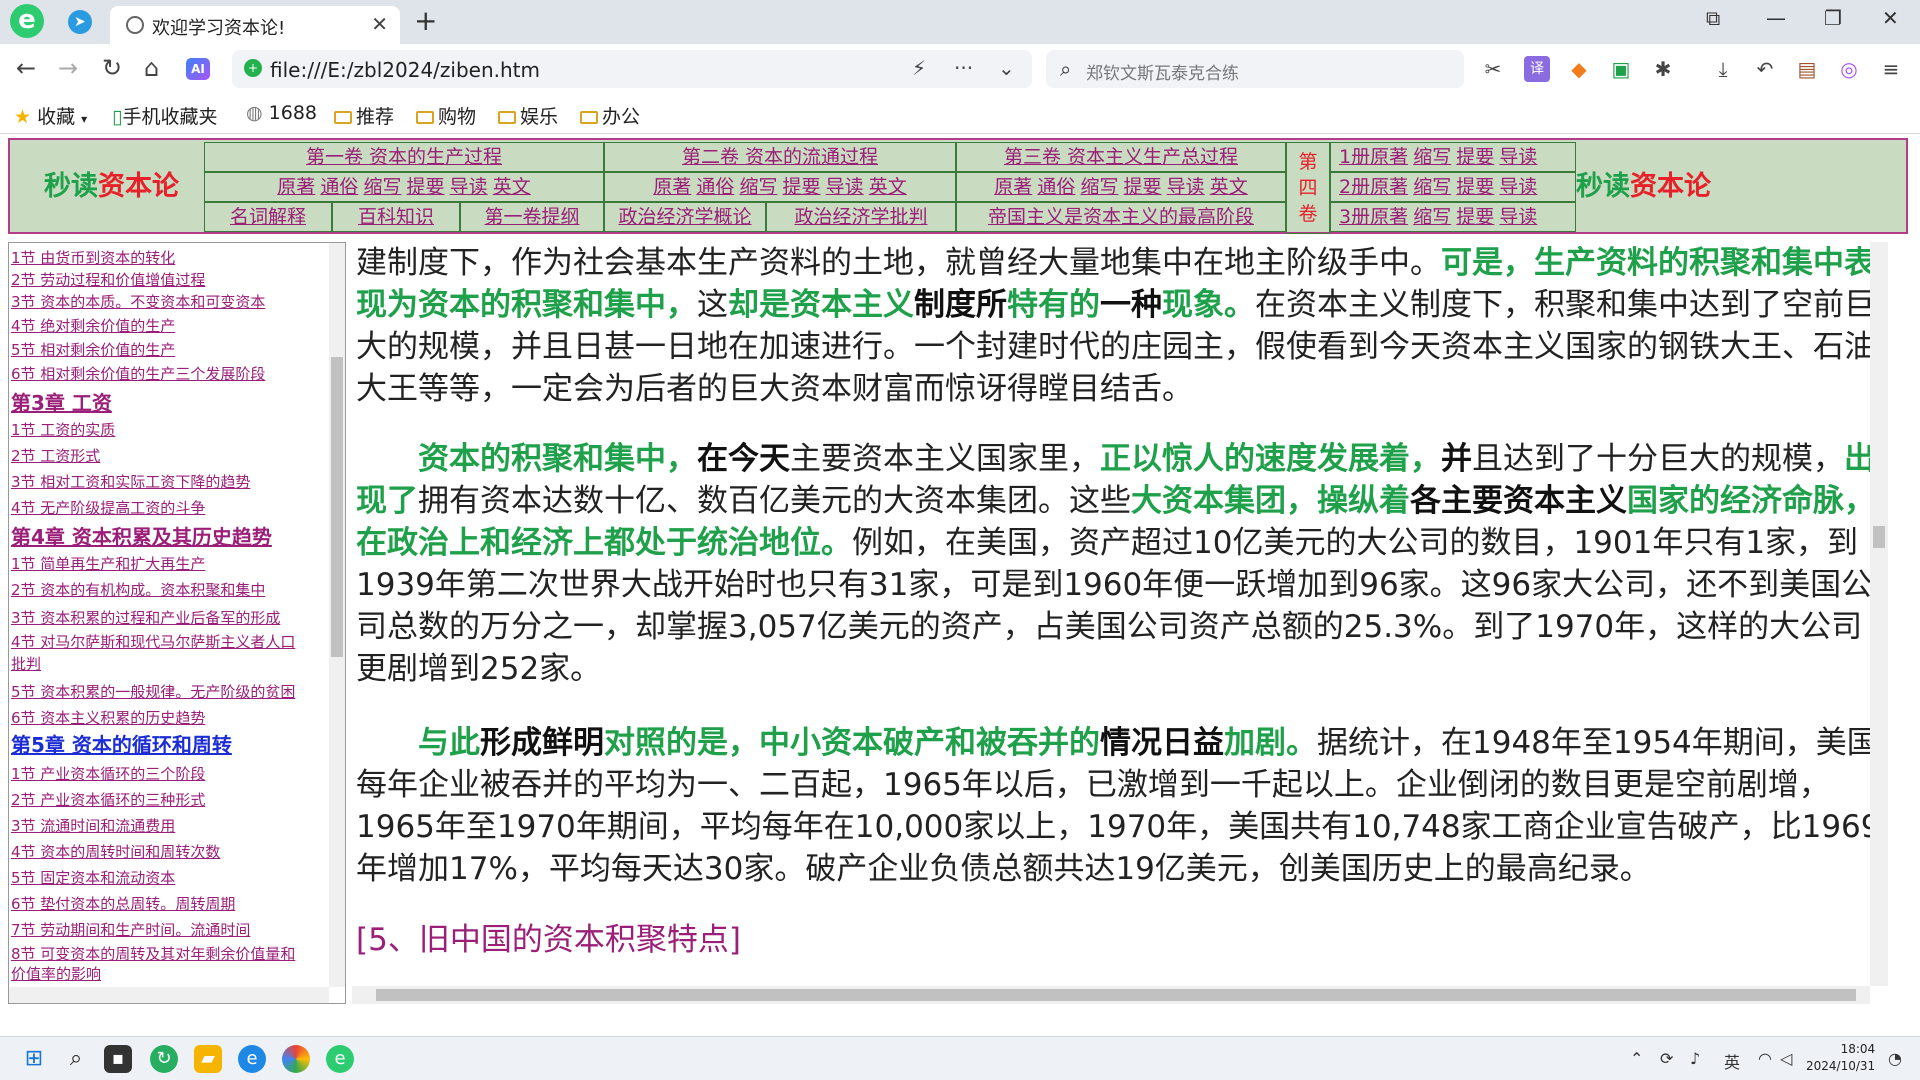  I want to click on critique-political-economy-link: 政治经济学批判, so click(860, 217).